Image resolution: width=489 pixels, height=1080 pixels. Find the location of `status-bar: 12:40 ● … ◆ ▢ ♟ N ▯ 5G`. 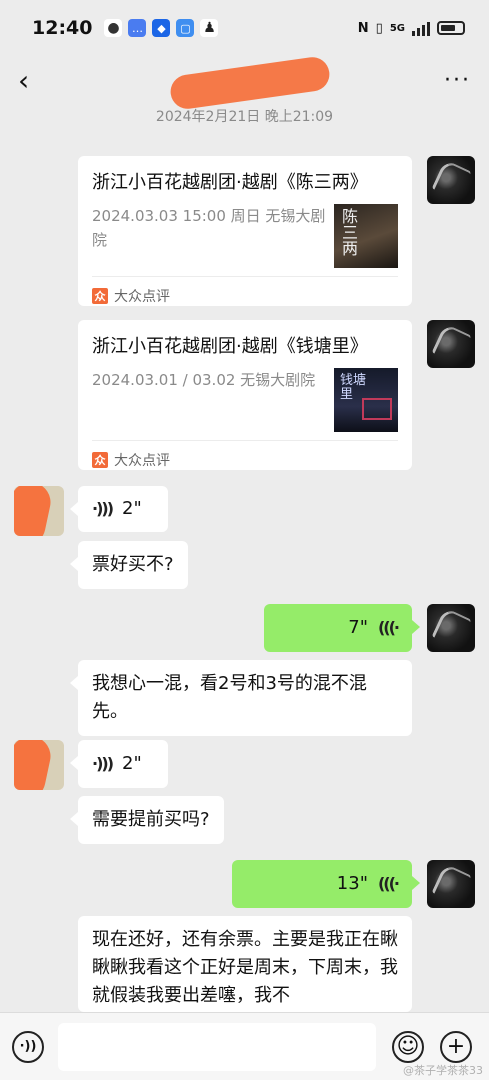

status-bar: 12:40 ● … ◆ ▢ ♟ N ▯ 5G is located at coordinates (244, 28).